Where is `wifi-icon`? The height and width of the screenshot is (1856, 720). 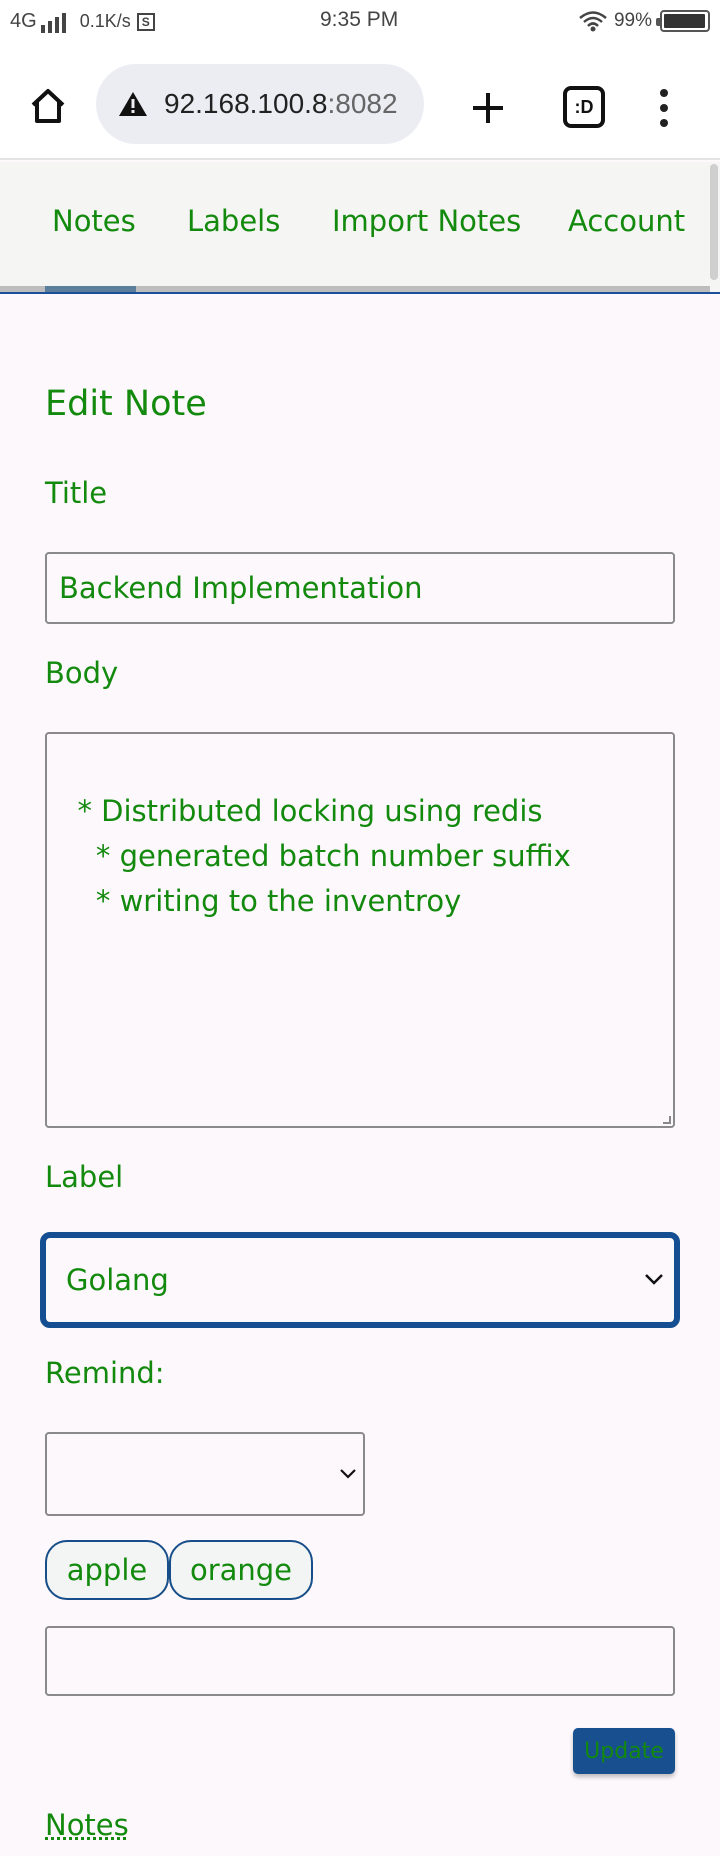 wifi-icon is located at coordinates (593, 21).